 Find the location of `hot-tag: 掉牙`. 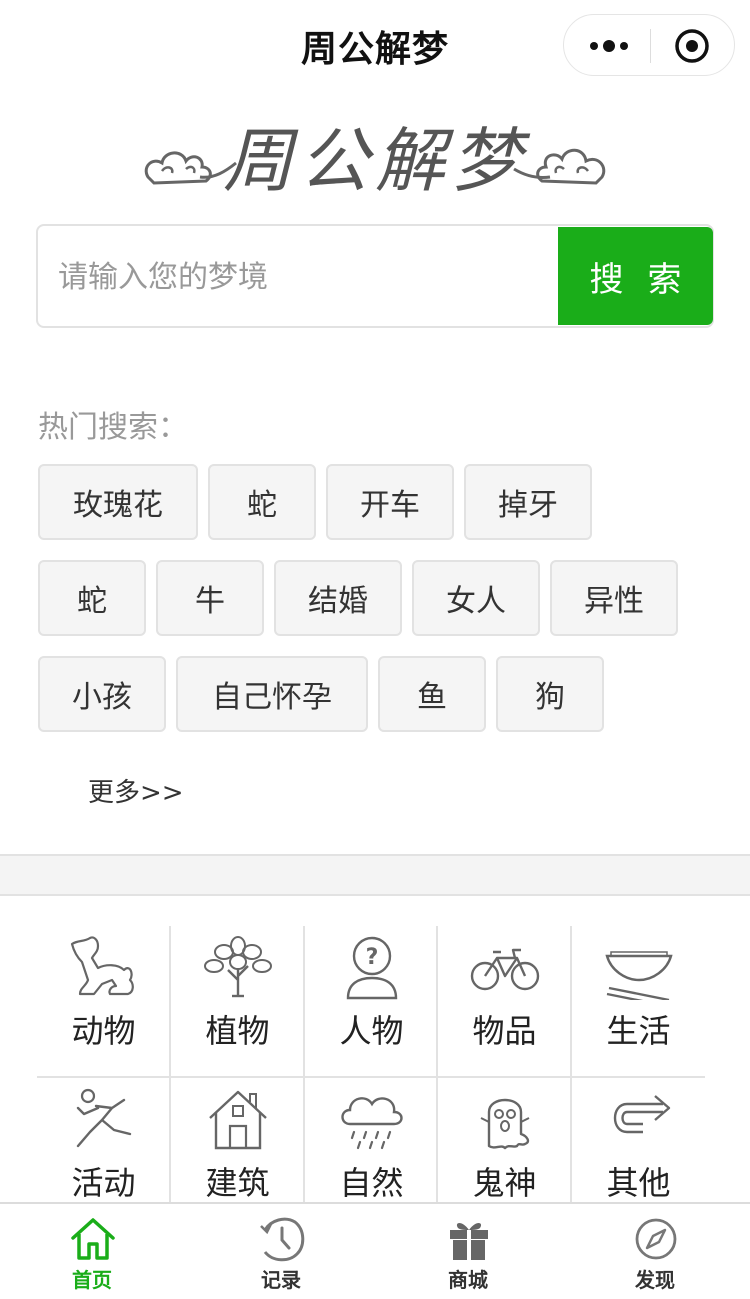

hot-tag: 掉牙 is located at coordinates (528, 502).